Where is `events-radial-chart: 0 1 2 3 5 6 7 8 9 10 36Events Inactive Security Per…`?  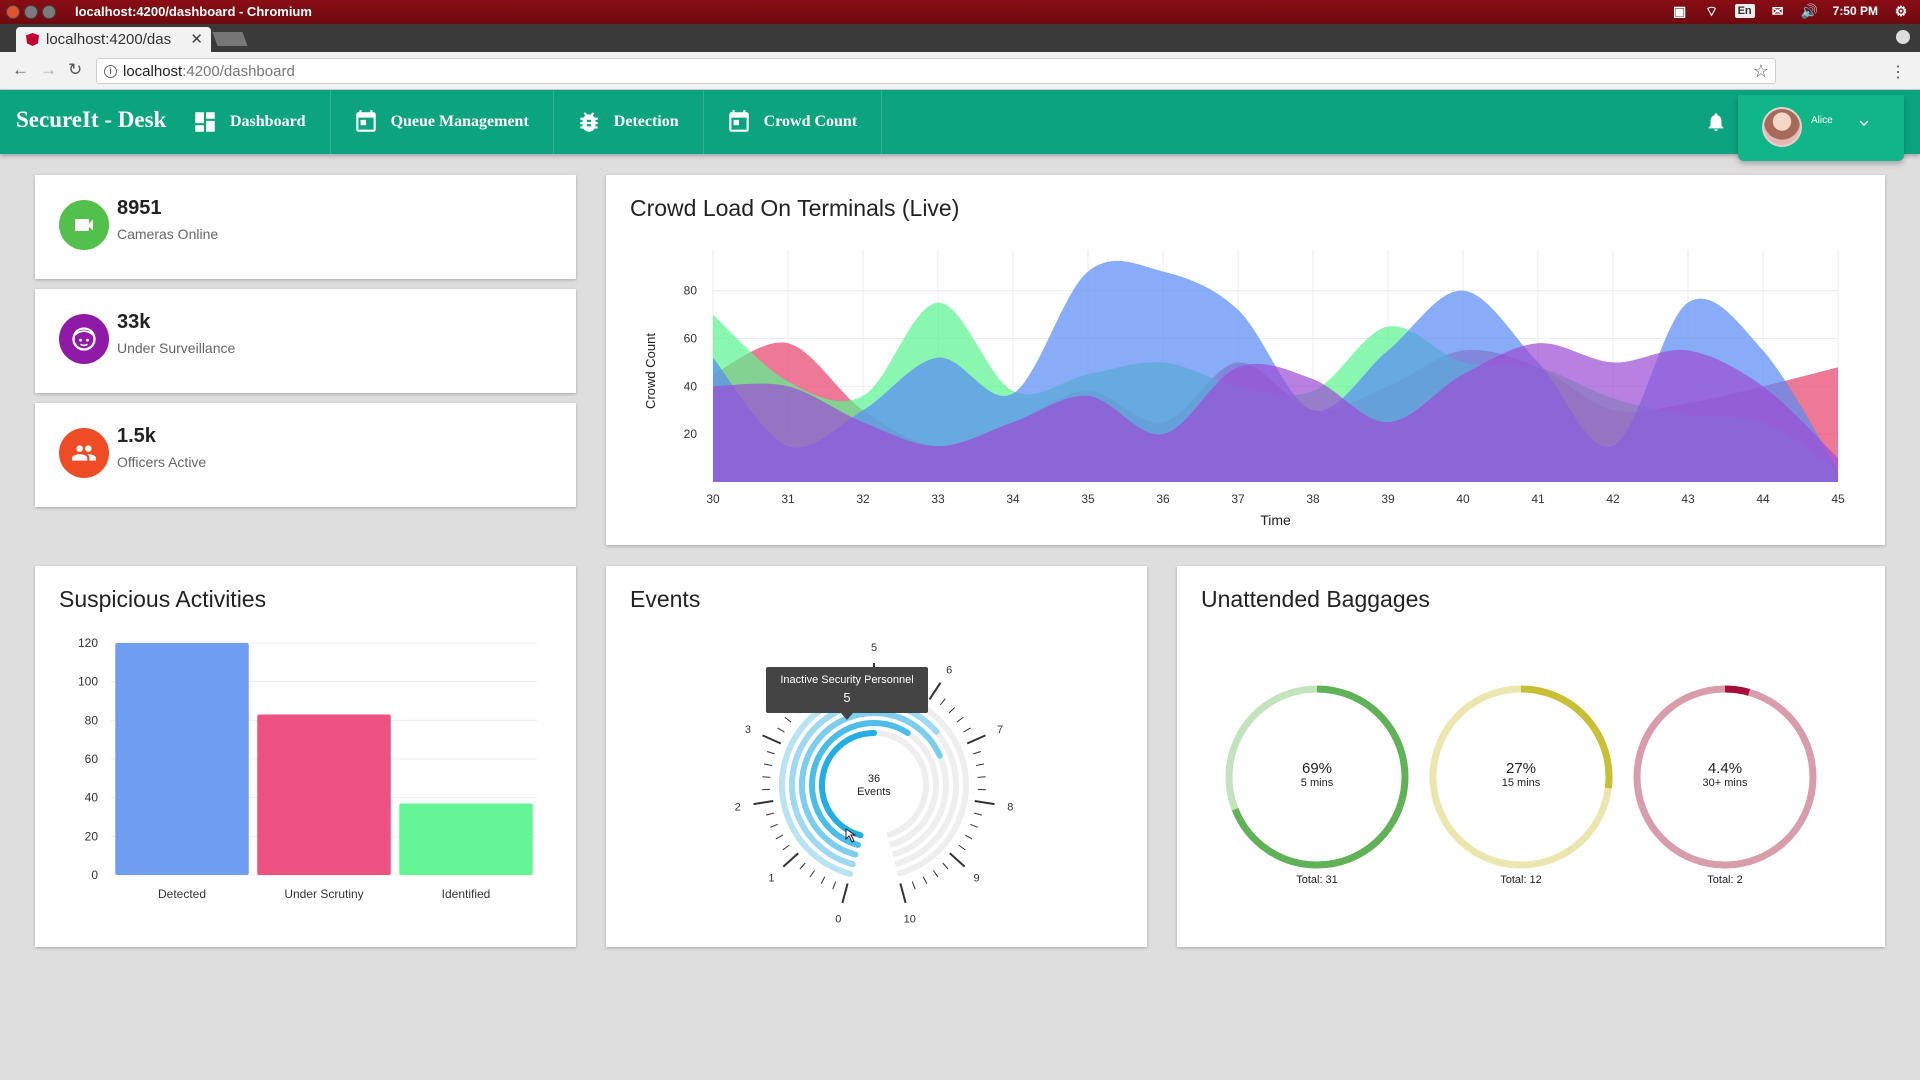
events-radial-chart: 0 1 2 3 5 6 7 8 9 10 36Events Inactive Security Per… is located at coordinates (874, 783).